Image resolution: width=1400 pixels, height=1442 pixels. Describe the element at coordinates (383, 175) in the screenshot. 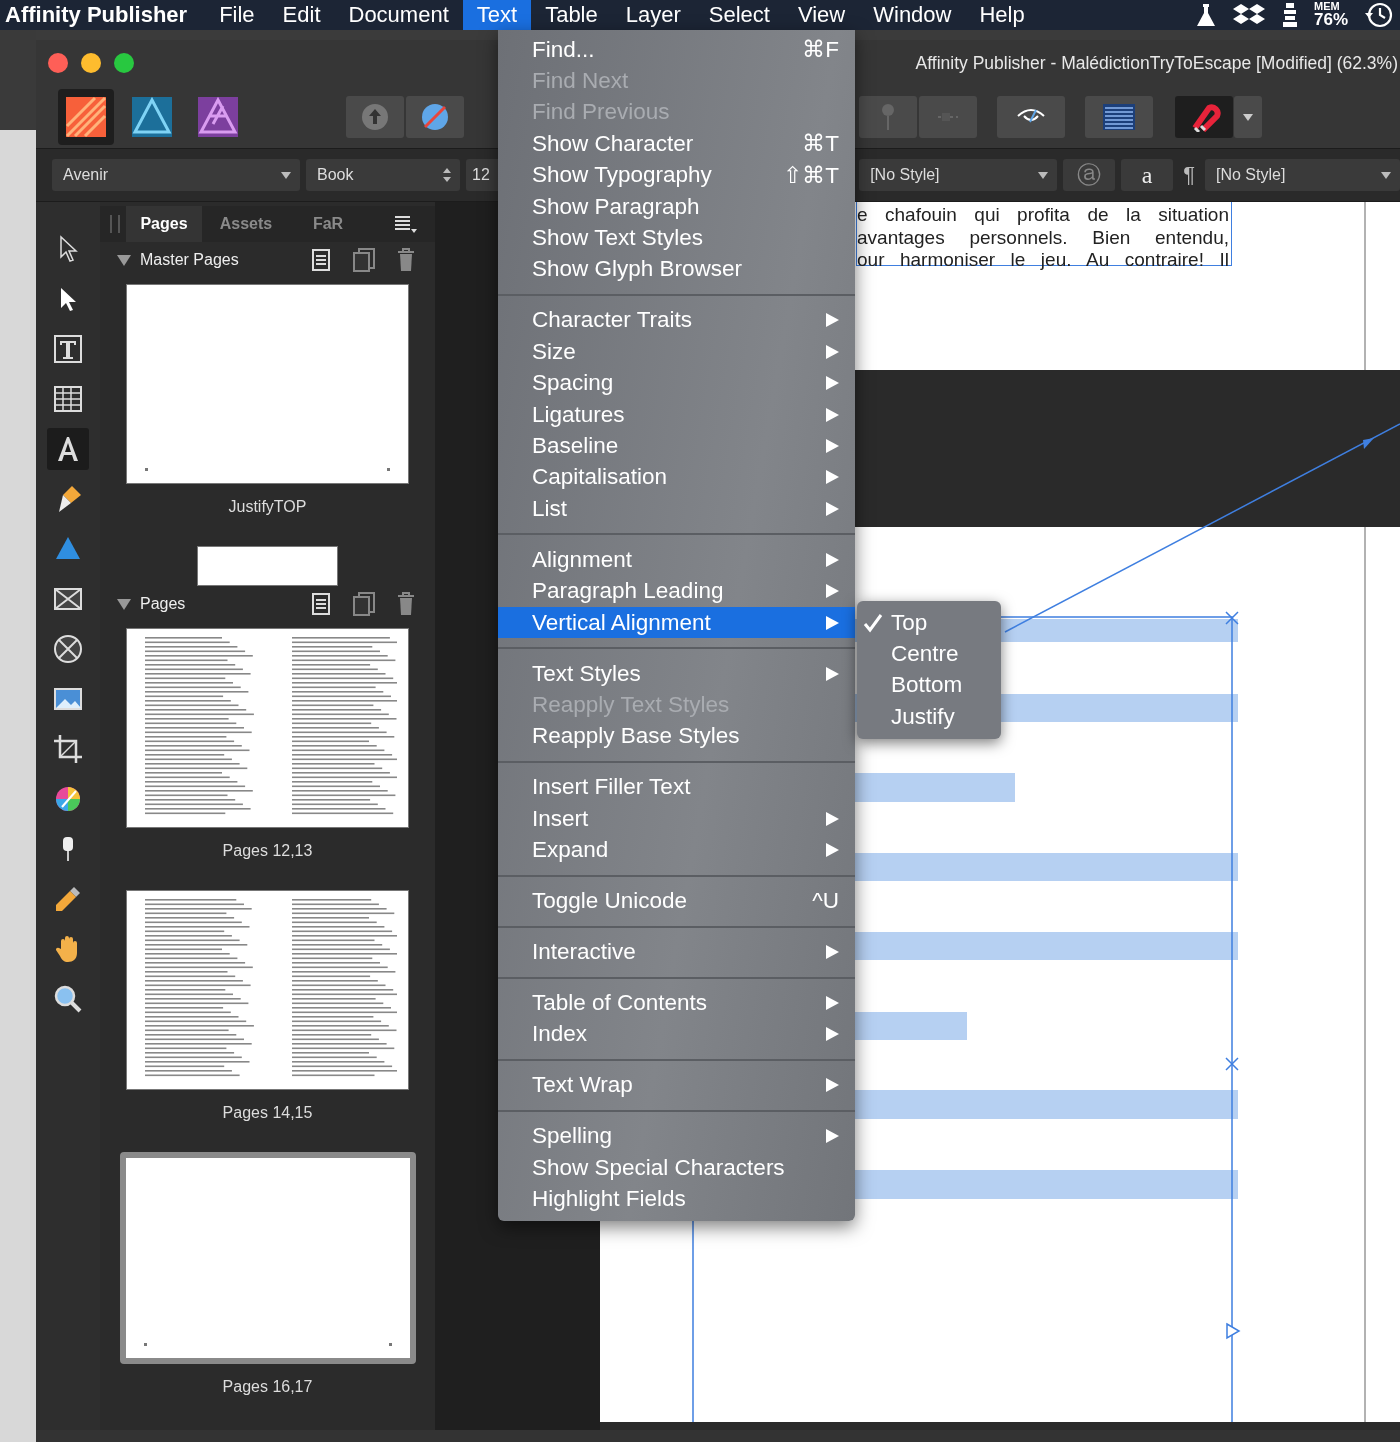

I see `font-style-field: Book` at that location.